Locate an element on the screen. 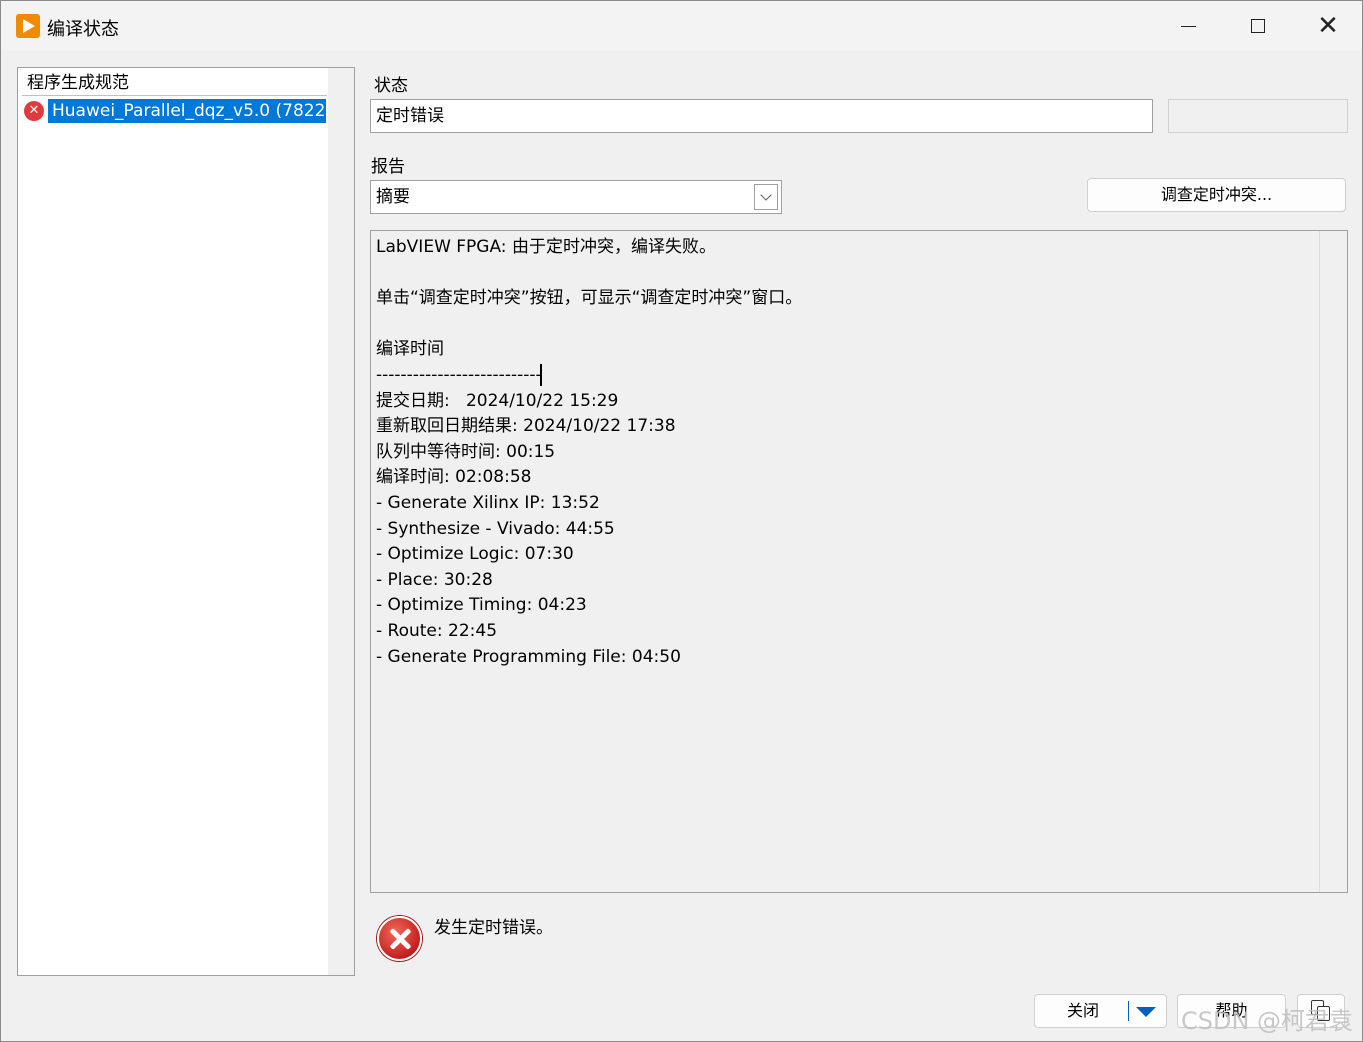 Image resolution: width=1363 pixels, height=1042 pixels. text-cursor is located at coordinates (540, 374).